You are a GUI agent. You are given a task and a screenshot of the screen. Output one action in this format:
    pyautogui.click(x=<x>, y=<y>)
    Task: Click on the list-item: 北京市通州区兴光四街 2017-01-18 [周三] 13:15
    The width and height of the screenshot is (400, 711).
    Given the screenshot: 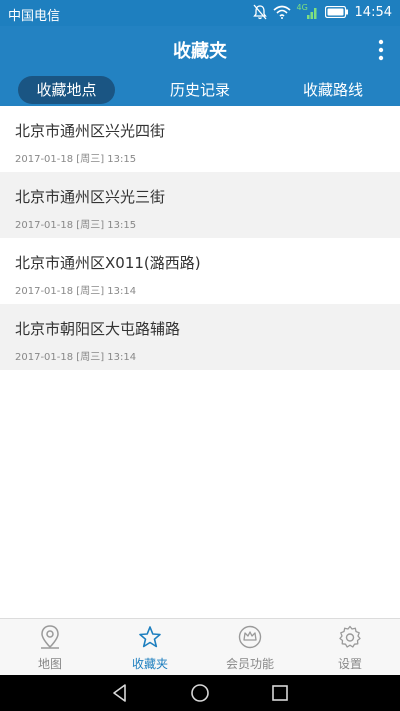 What is the action you would take?
    pyautogui.click(x=200, y=139)
    